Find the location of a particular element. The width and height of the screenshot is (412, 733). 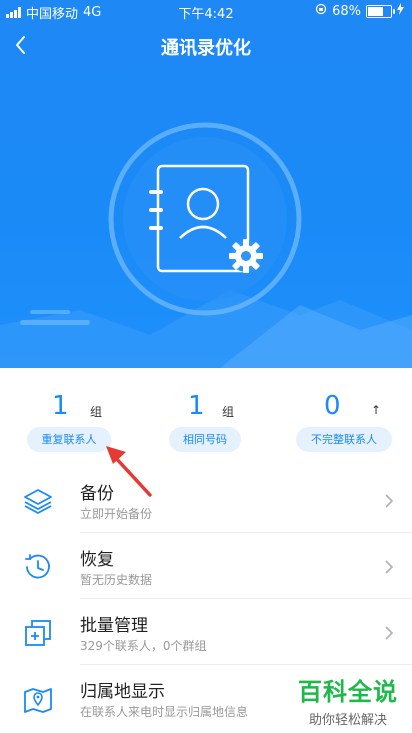

list-item-title: 备份 is located at coordinates (97, 494).